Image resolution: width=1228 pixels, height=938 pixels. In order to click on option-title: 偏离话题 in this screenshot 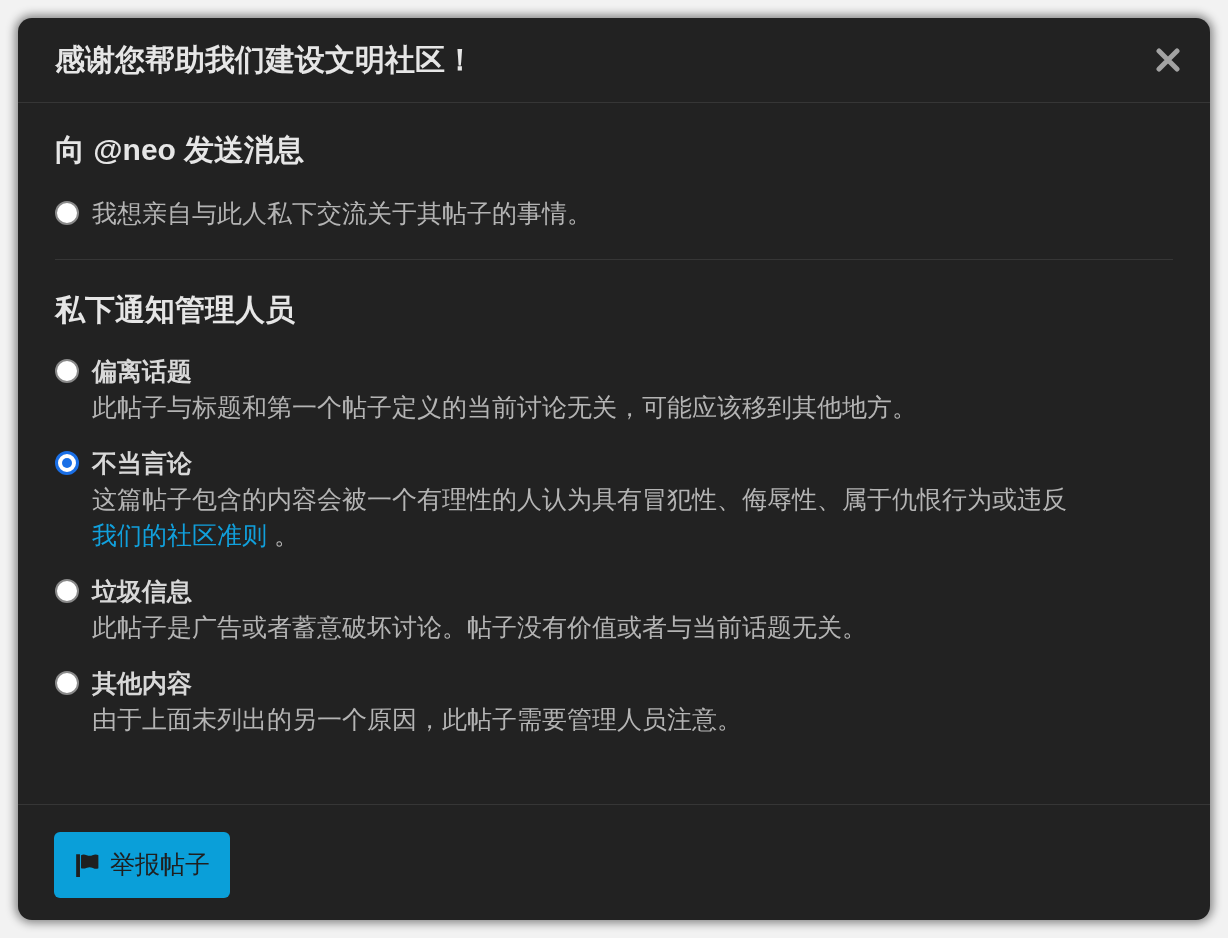, I will do `click(142, 371)`.